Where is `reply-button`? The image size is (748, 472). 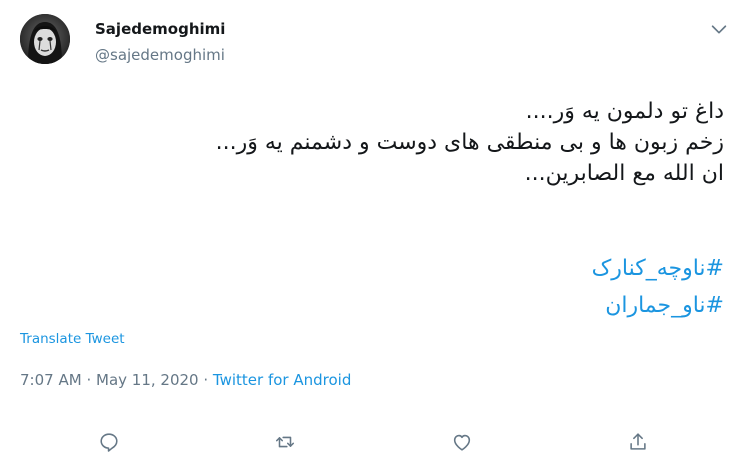 reply-button is located at coordinates (109, 442).